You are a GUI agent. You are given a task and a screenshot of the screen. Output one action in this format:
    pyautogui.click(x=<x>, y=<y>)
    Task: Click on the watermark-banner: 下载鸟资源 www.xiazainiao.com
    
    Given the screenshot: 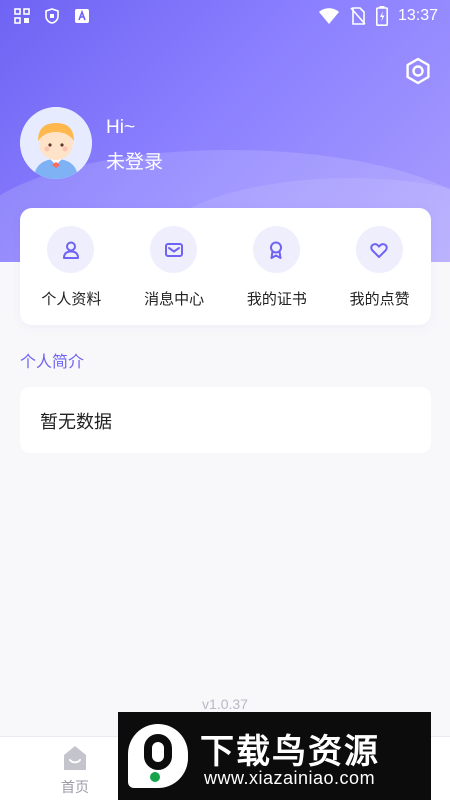 What is the action you would take?
    pyautogui.click(x=274, y=756)
    